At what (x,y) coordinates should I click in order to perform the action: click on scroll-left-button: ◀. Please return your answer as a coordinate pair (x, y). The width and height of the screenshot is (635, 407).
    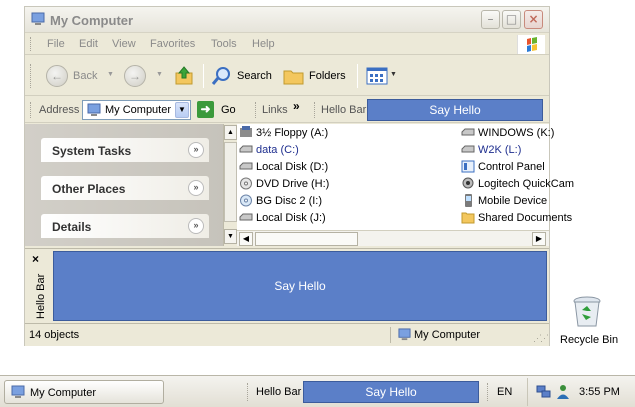
    Looking at the image, I should click on (246, 239).